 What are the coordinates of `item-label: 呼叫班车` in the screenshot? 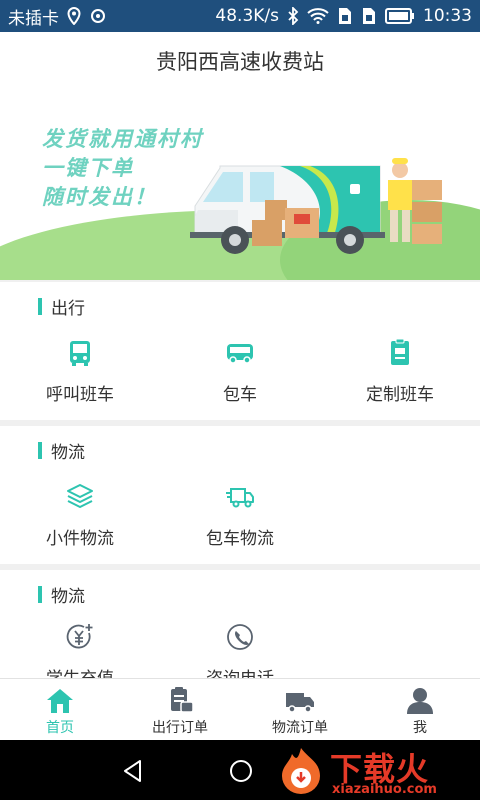 It's located at (80, 395).